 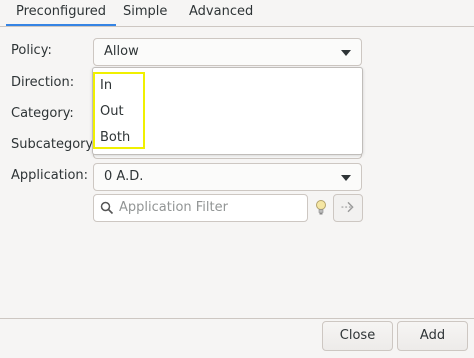 I want to click on tab-bar: Preconfigured Simple Advanced, so click(x=237, y=13).